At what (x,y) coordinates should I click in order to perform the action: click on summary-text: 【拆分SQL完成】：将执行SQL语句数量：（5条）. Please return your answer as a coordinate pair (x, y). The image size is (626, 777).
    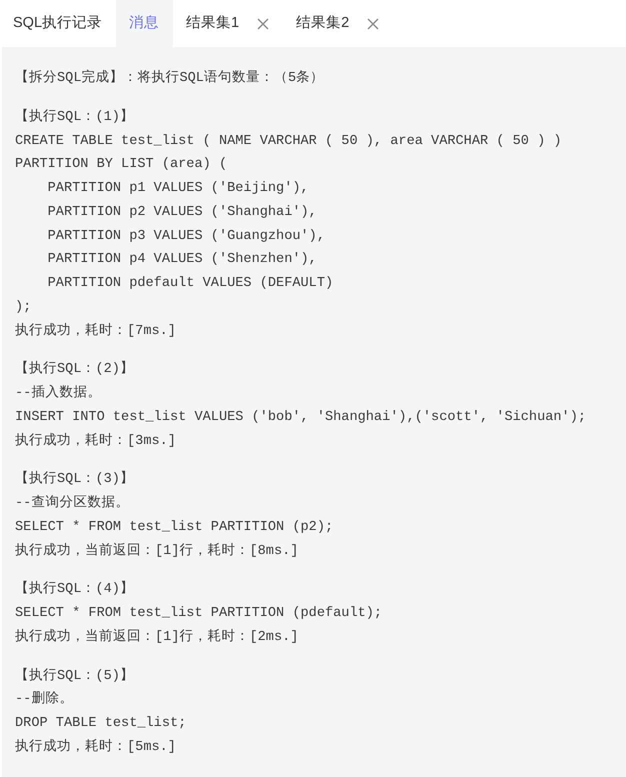
    Looking at the image, I should click on (170, 78).